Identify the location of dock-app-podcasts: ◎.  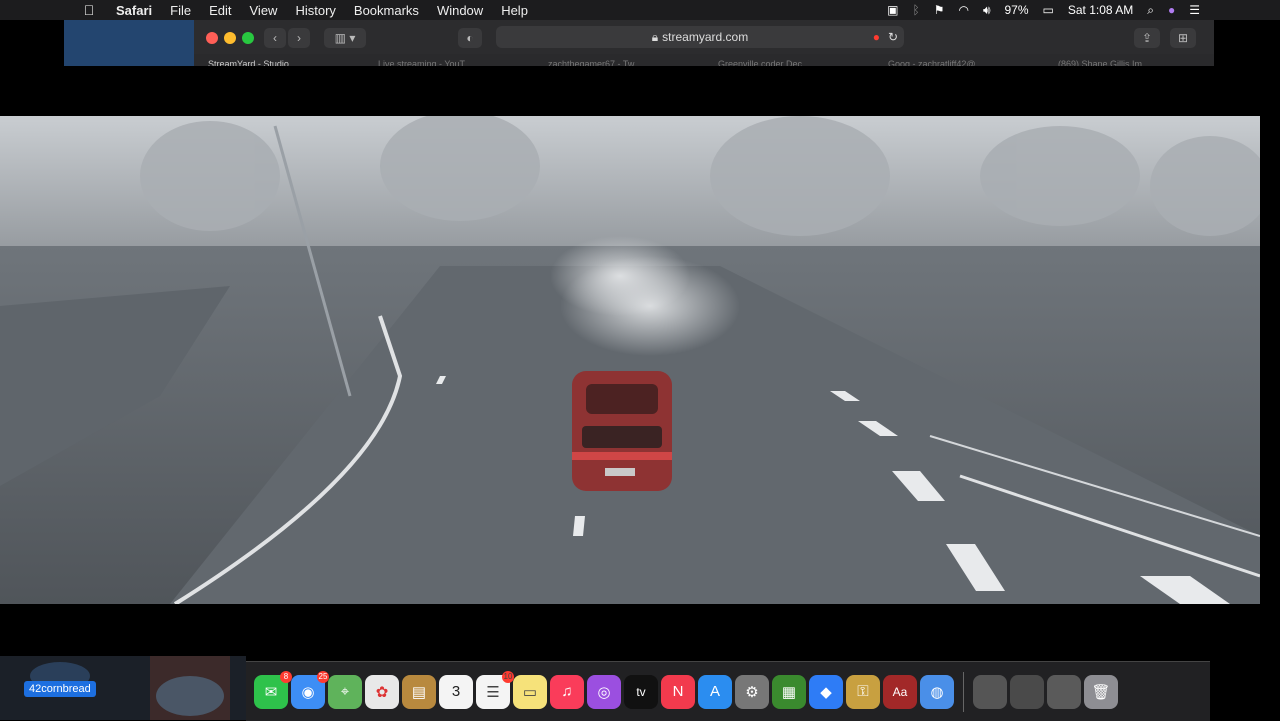
(604, 691).